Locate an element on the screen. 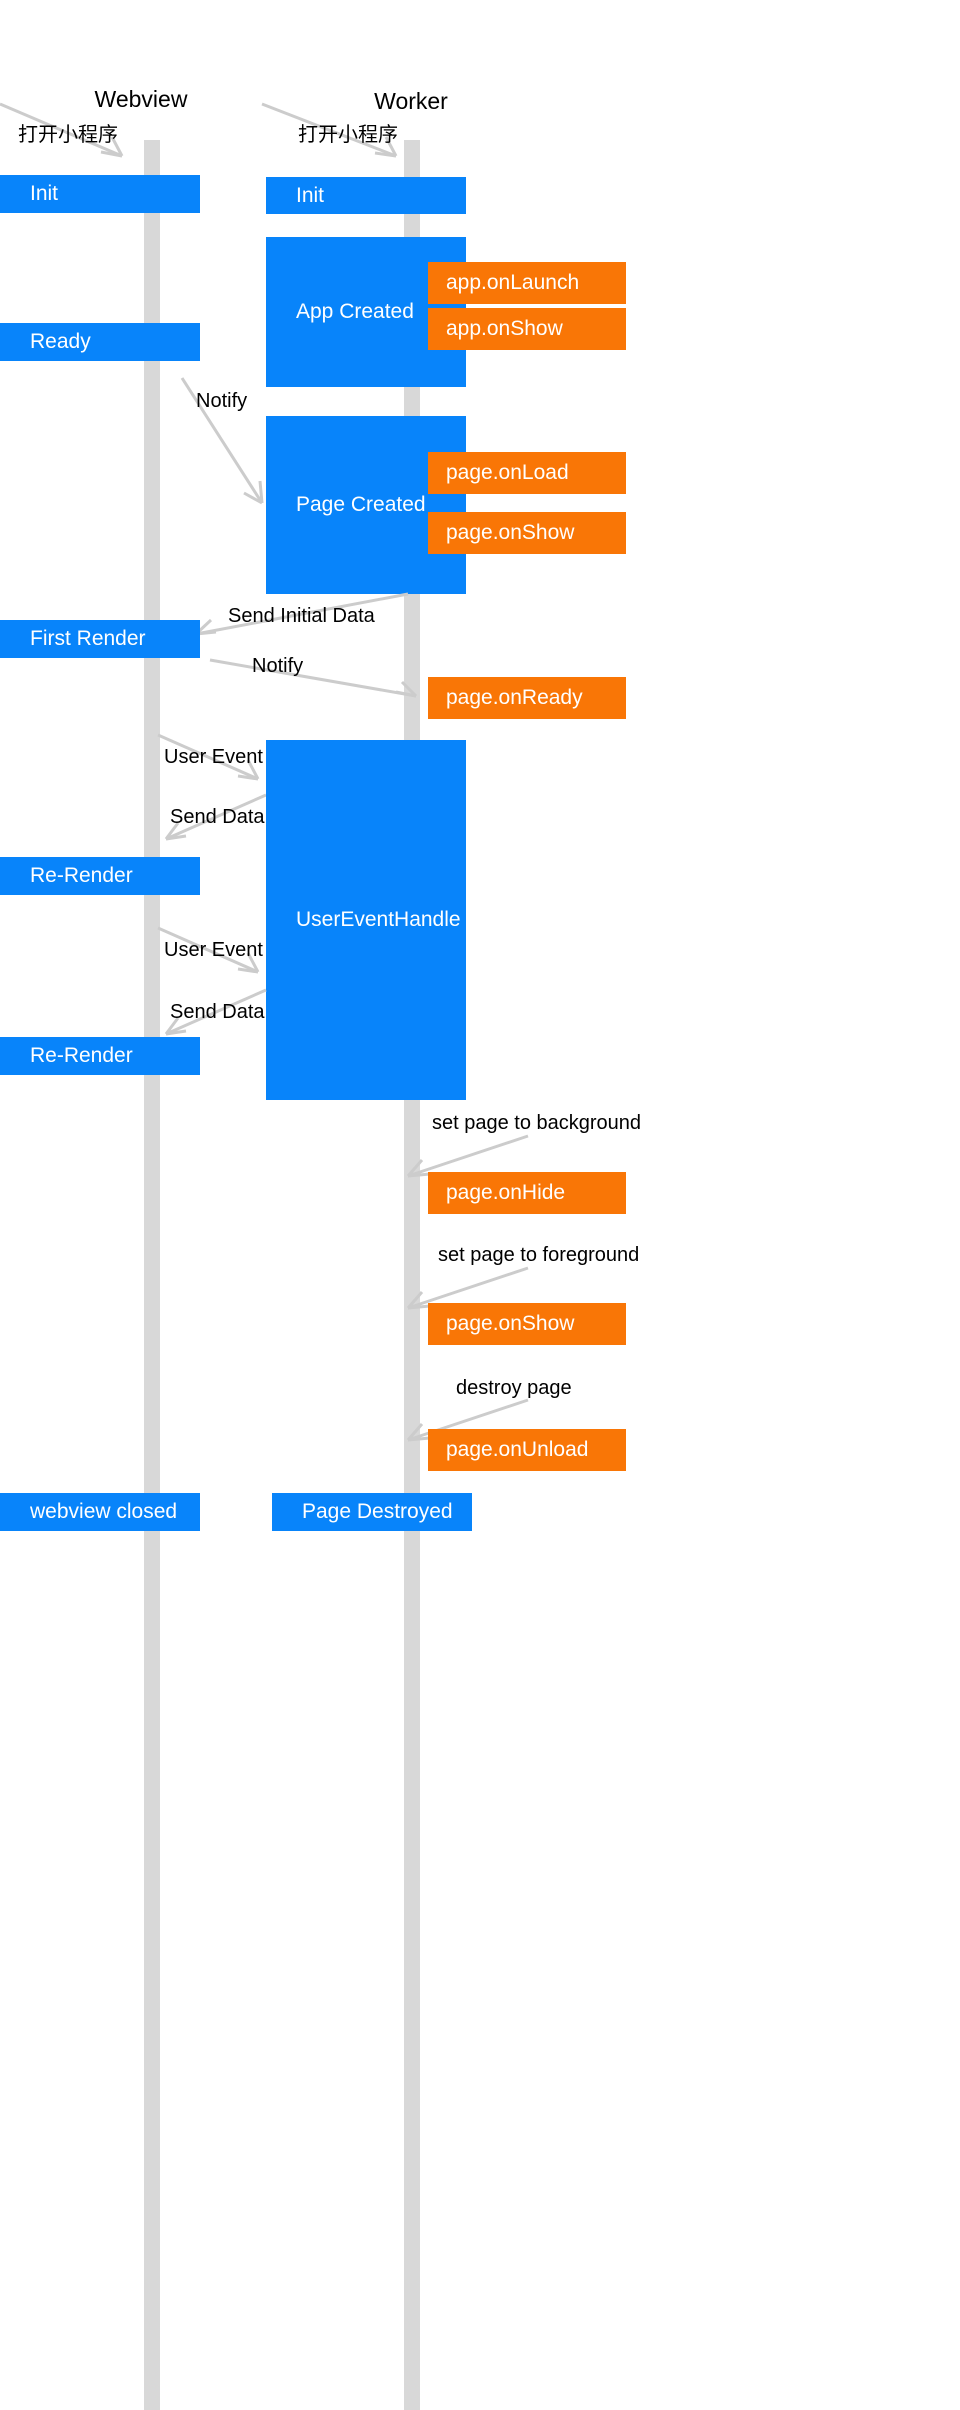  arrow-label-notify-page-created: Notify is located at coordinates (222, 401).